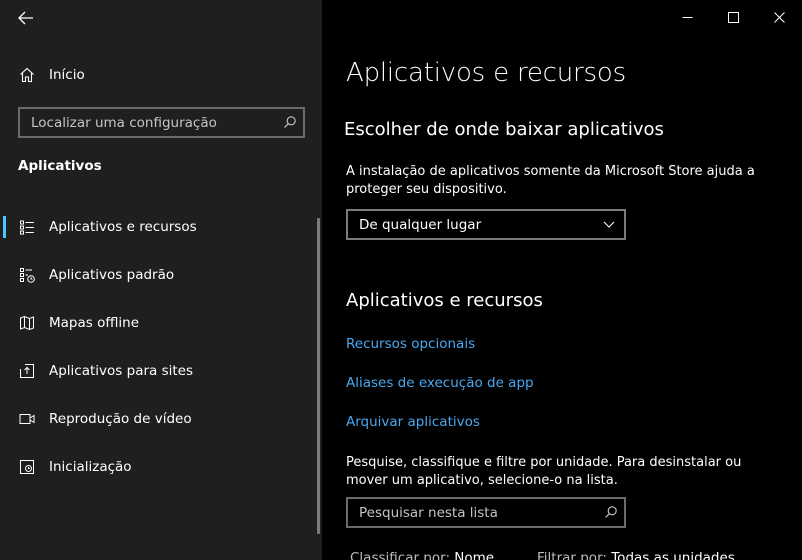  I want to click on download-source-dropdown: De qualquer lugar, so click(486, 224).